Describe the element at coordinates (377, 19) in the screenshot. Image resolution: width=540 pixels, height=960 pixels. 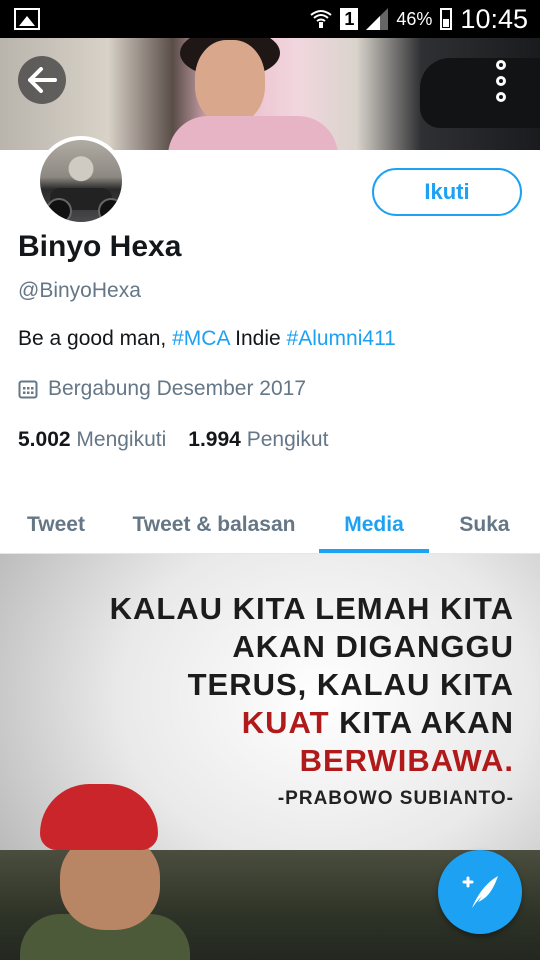
I see `signal-icon` at that location.